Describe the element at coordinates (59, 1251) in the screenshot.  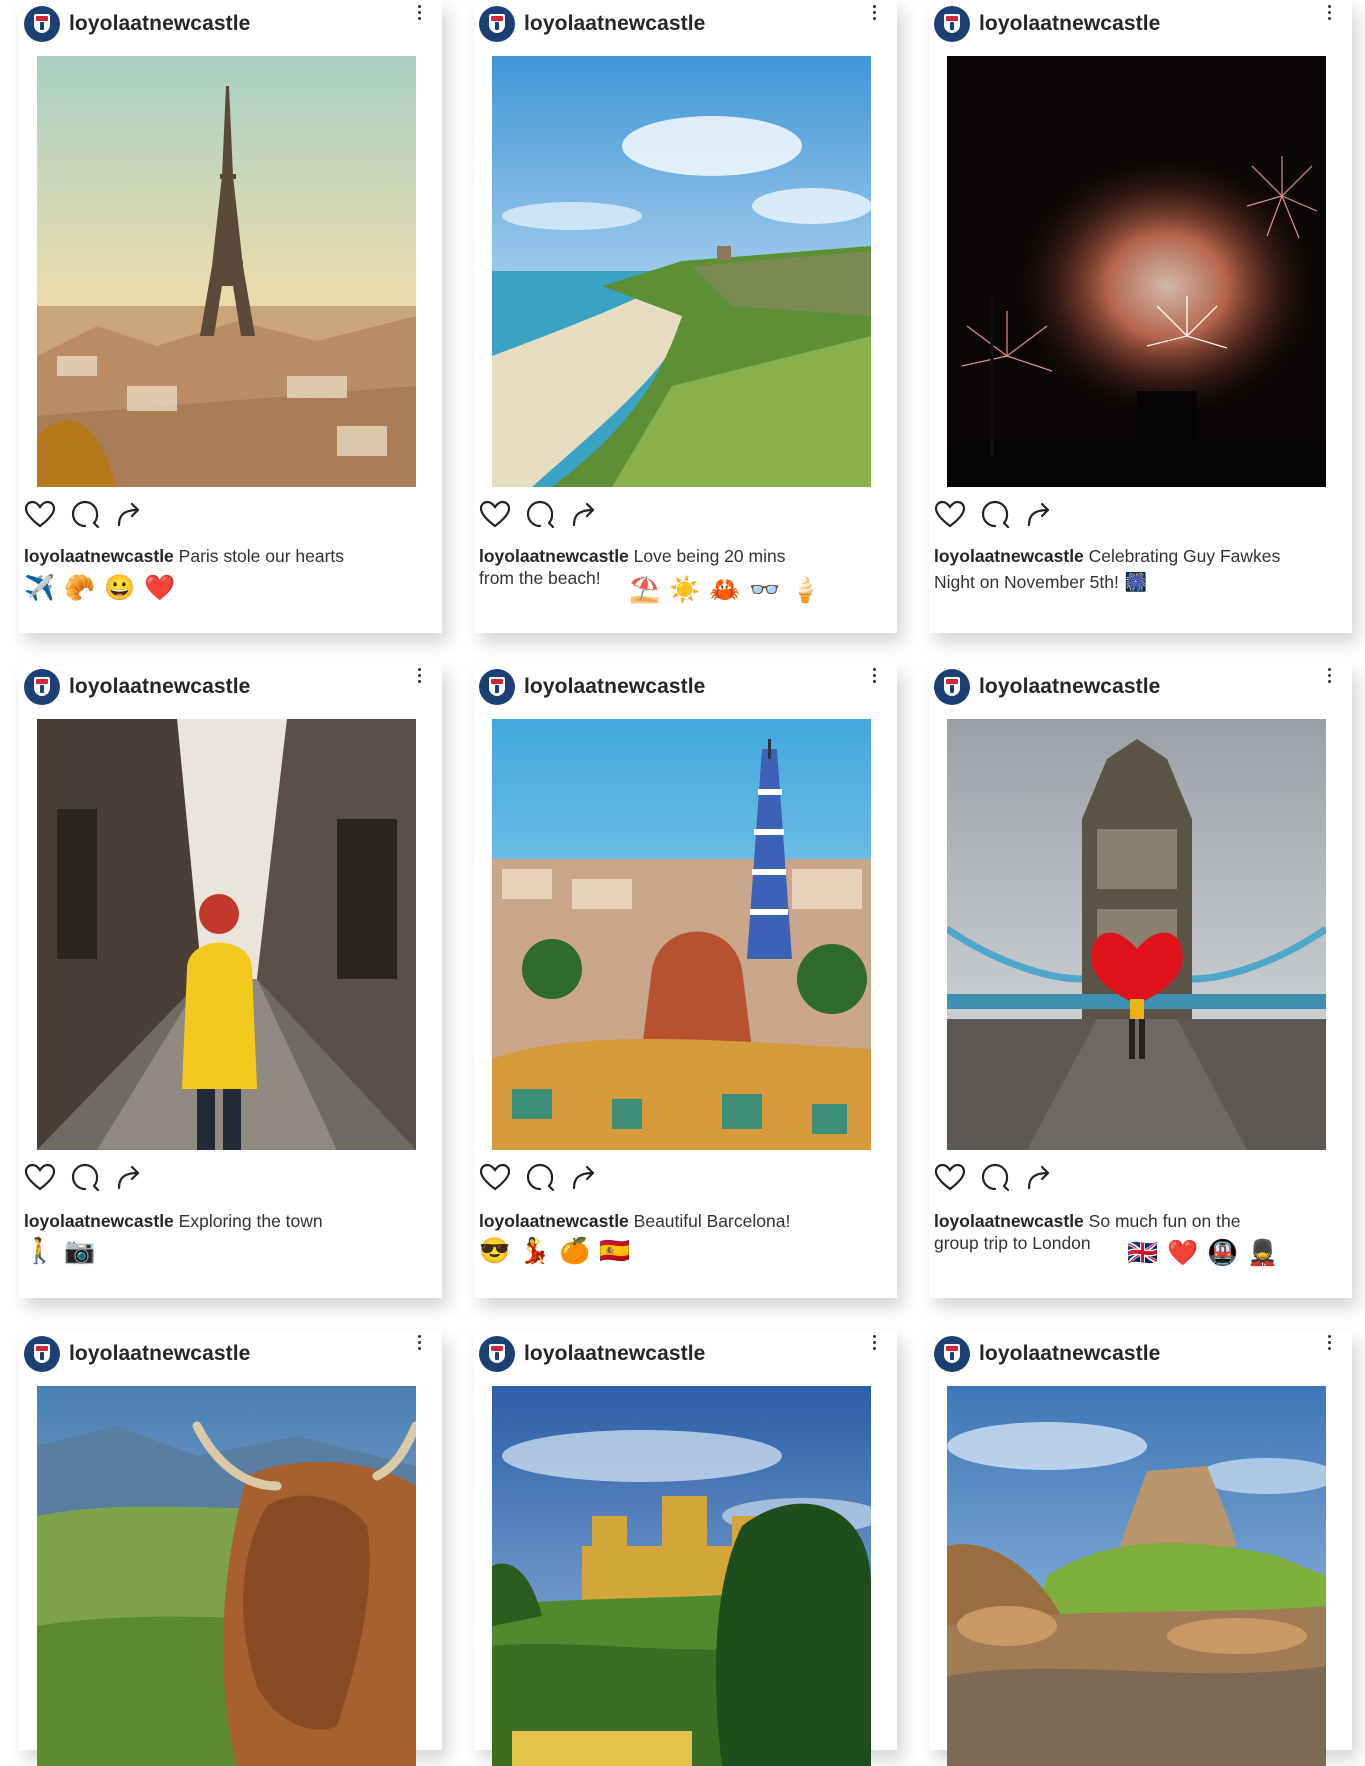
I see `caption-emojis: 🚶 📷` at that location.